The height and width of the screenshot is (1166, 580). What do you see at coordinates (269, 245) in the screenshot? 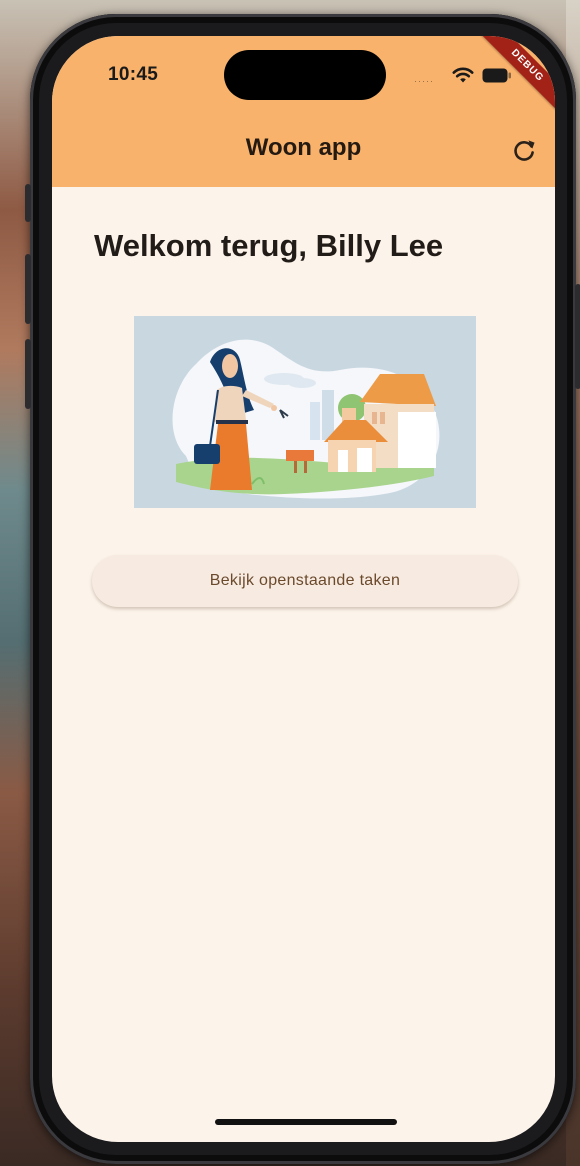
I see `welcome-heading: Welkom terug, Billy Lee` at bounding box center [269, 245].